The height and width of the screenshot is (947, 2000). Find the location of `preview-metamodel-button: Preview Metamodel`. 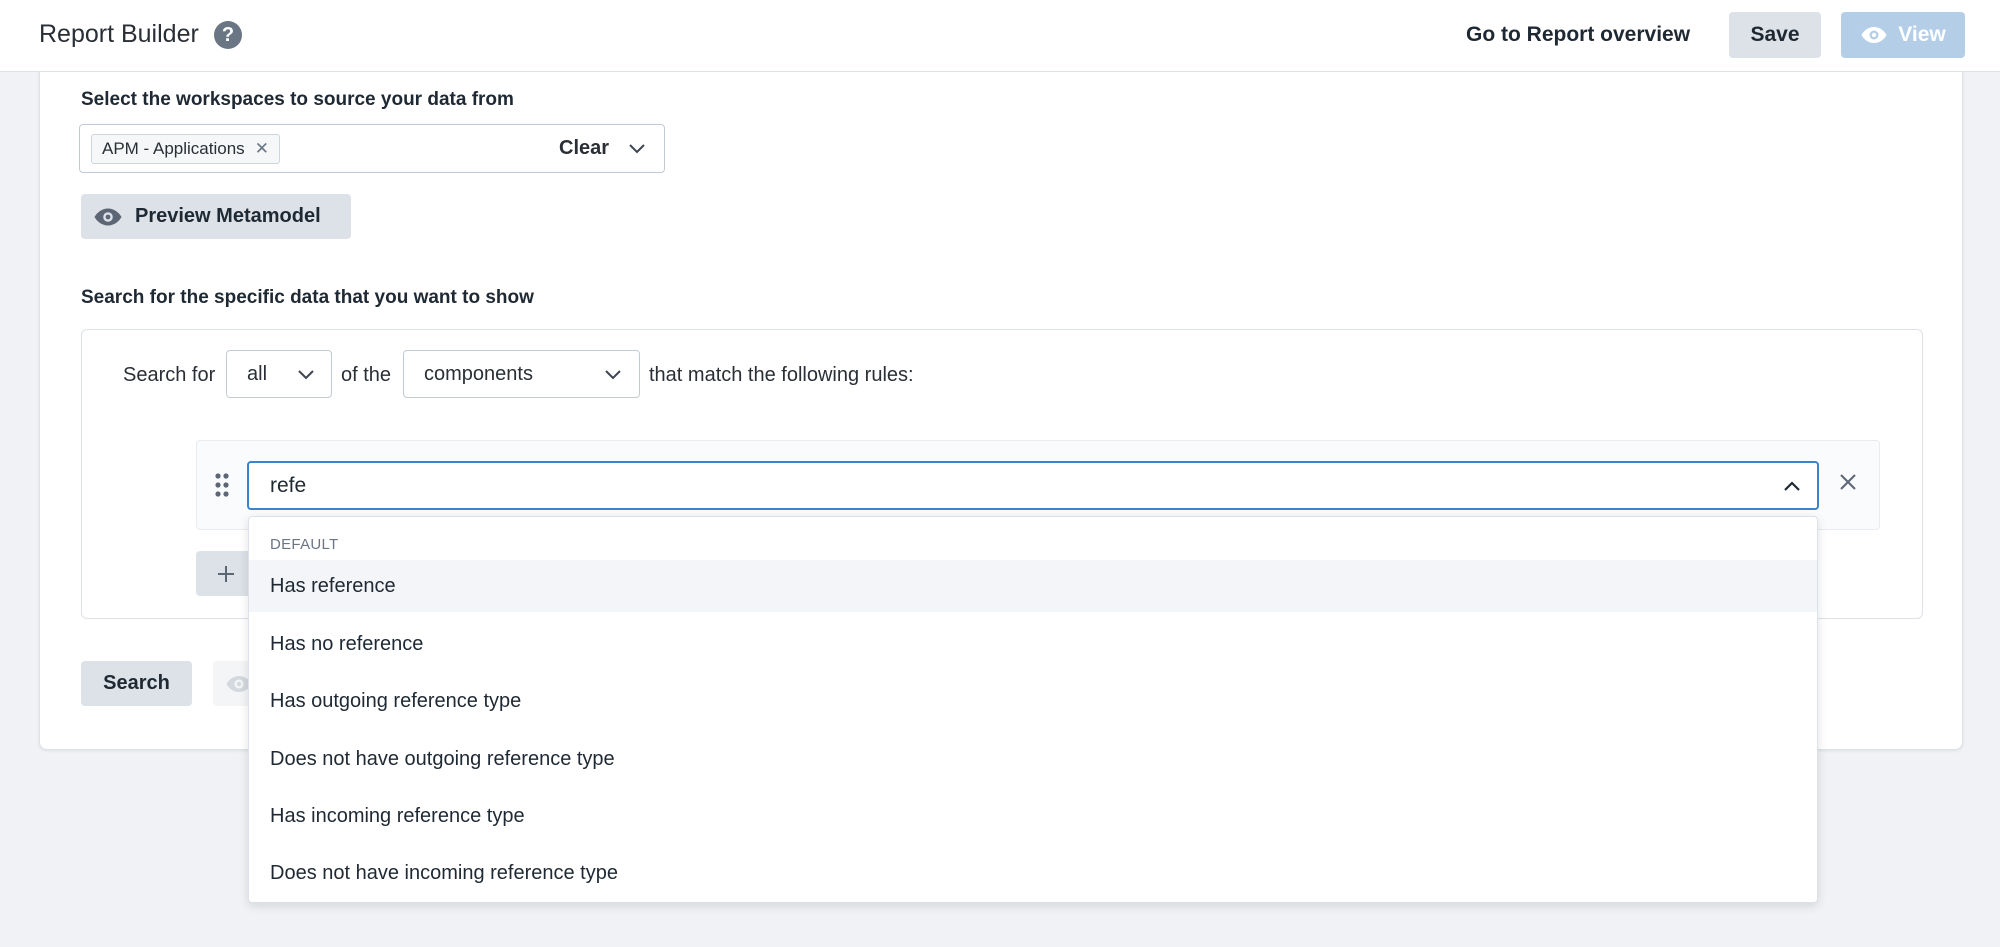

preview-metamodel-button: Preview Metamodel is located at coordinates (216, 216).